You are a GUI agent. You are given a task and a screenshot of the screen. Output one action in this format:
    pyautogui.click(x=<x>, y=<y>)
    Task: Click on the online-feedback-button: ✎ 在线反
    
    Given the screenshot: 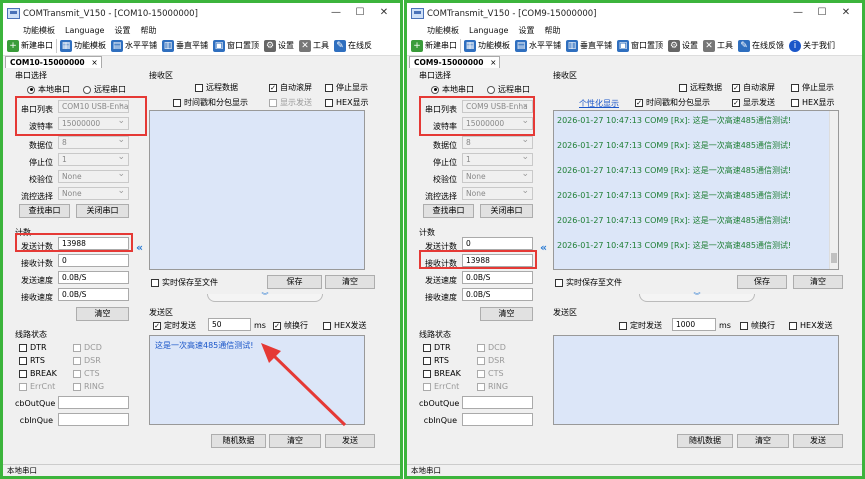 What is the action you would take?
    pyautogui.click(x=353, y=45)
    